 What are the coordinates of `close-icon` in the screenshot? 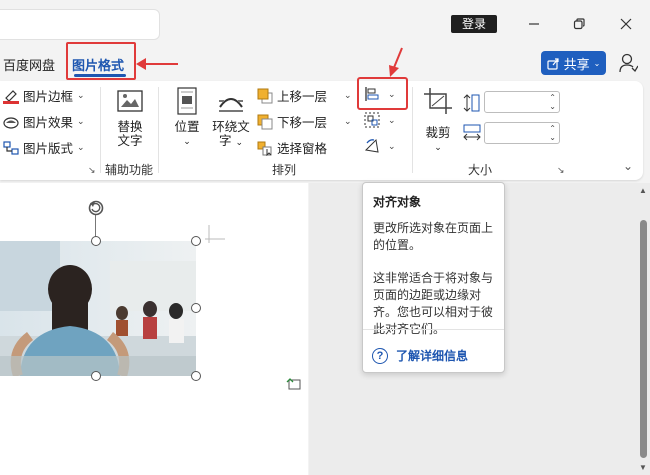 It's located at (626, 24).